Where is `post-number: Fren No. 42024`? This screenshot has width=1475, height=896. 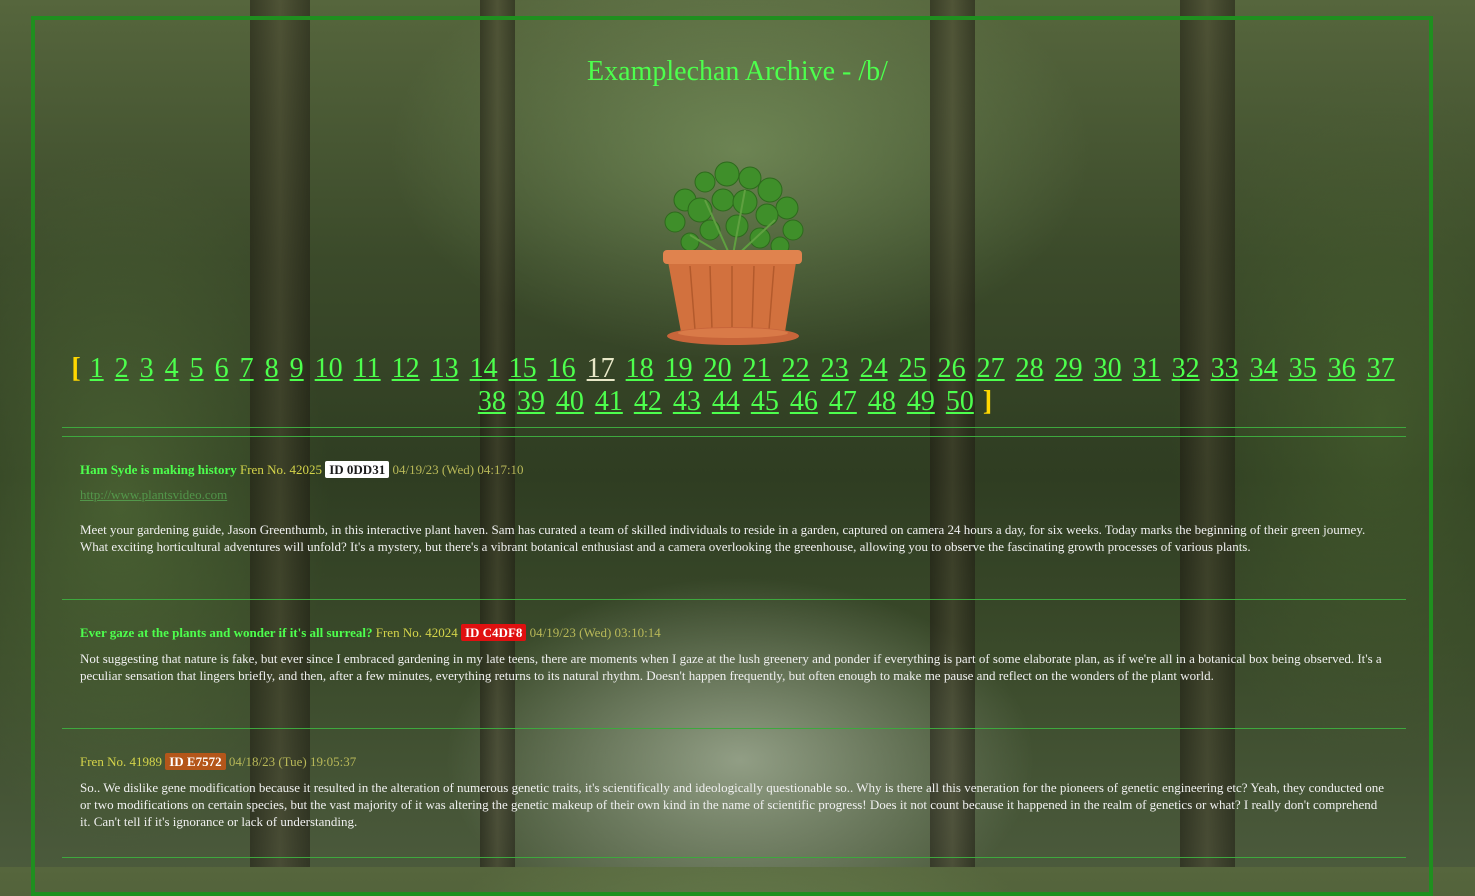 post-number: Fren No. 42024 is located at coordinates (417, 632).